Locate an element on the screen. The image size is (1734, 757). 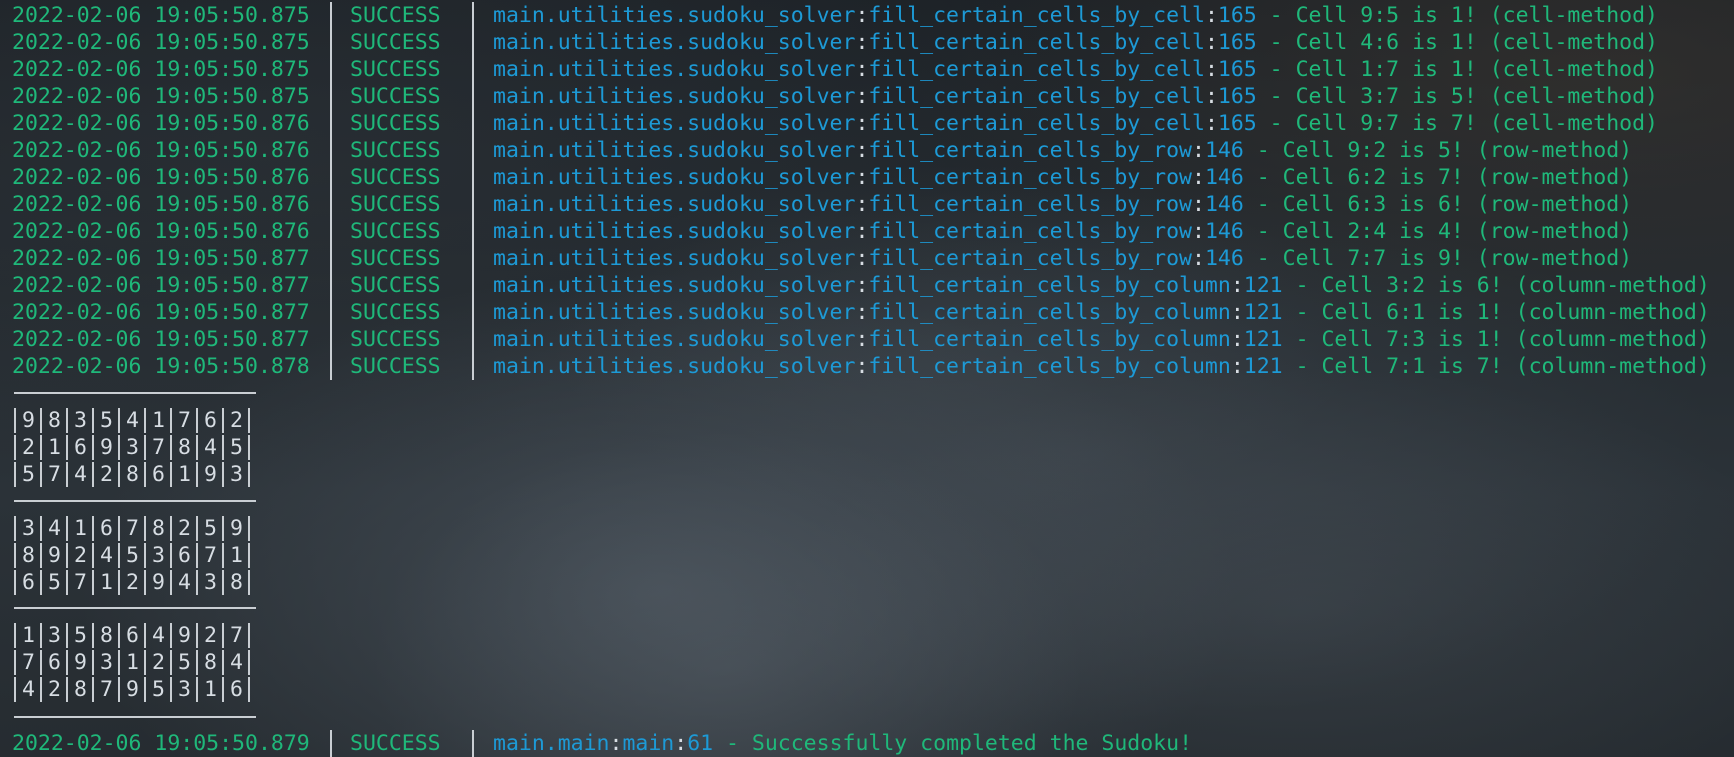
log-function: fill_certain_cells_by_cell is located at coordinates (1036, 69).